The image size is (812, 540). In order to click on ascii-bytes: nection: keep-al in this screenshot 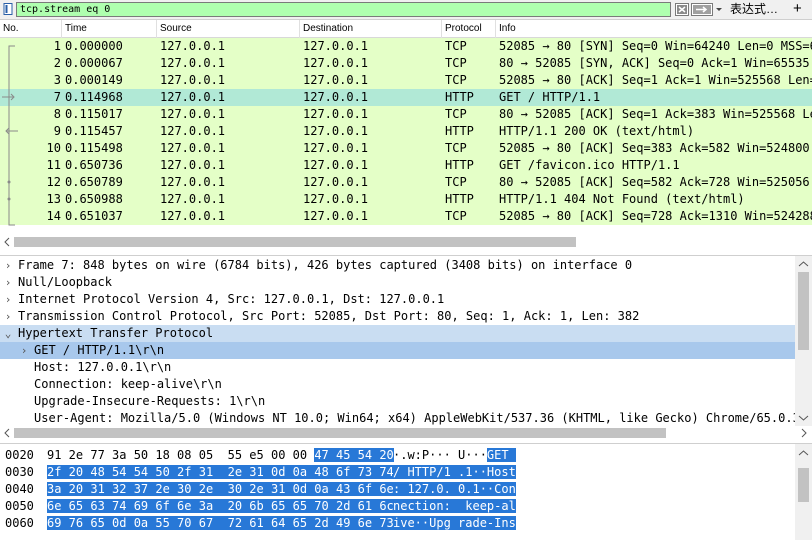, I will do `click(454, 506)`.